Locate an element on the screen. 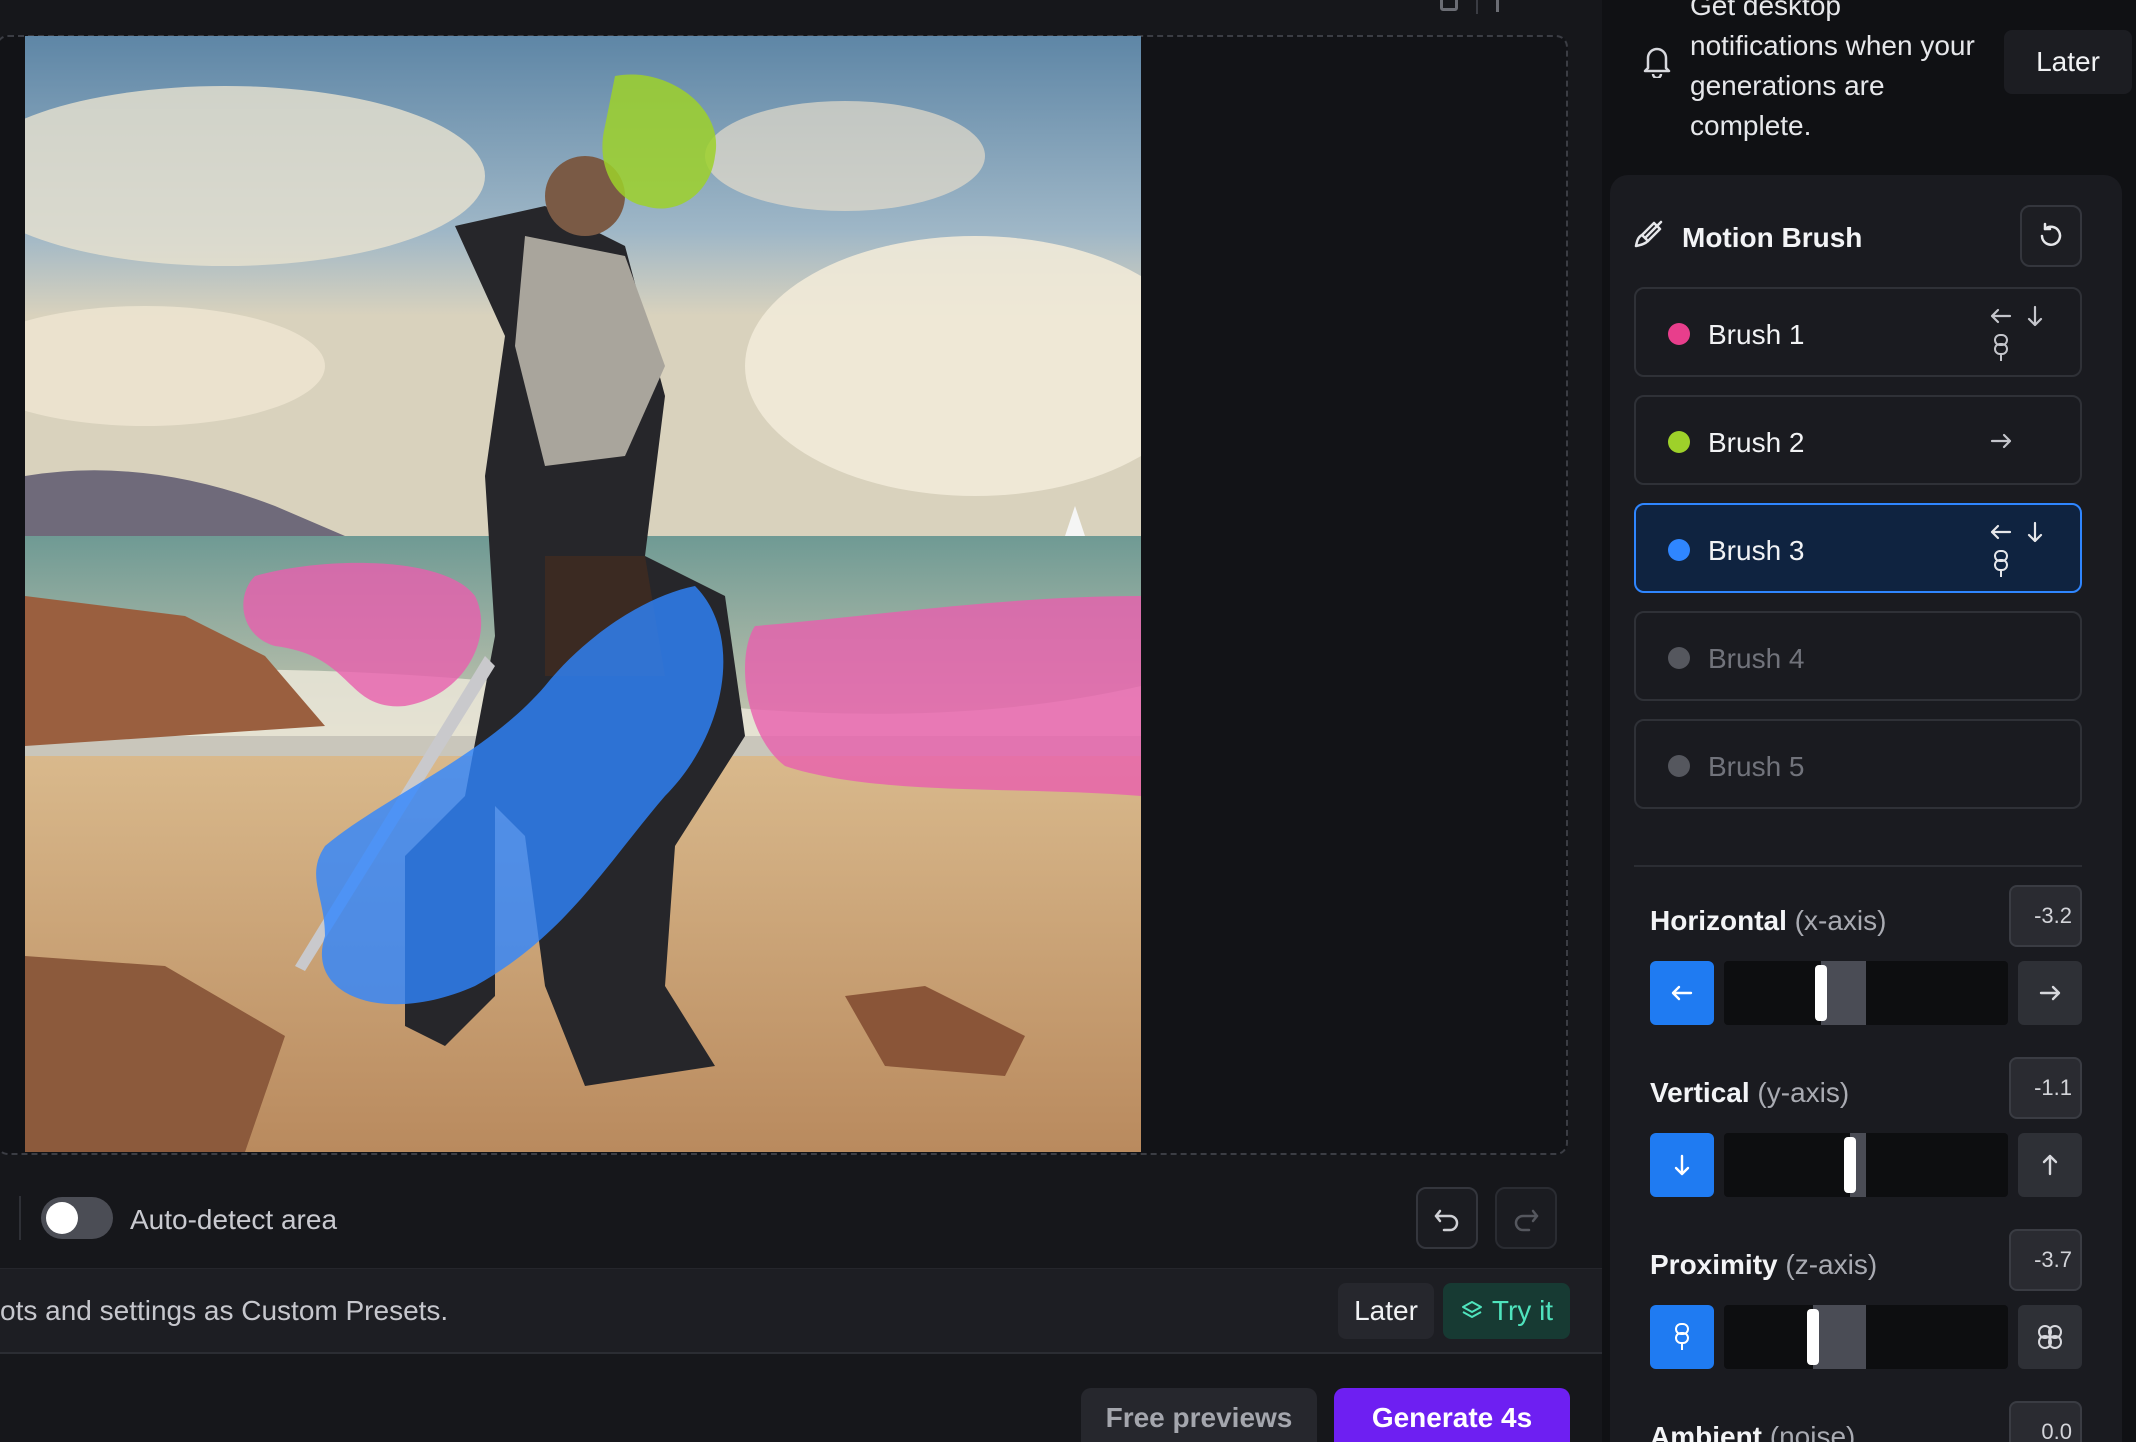 This screenshot has height=1442, width=2136. move-away-button is located at coordinates (1682, 1337).